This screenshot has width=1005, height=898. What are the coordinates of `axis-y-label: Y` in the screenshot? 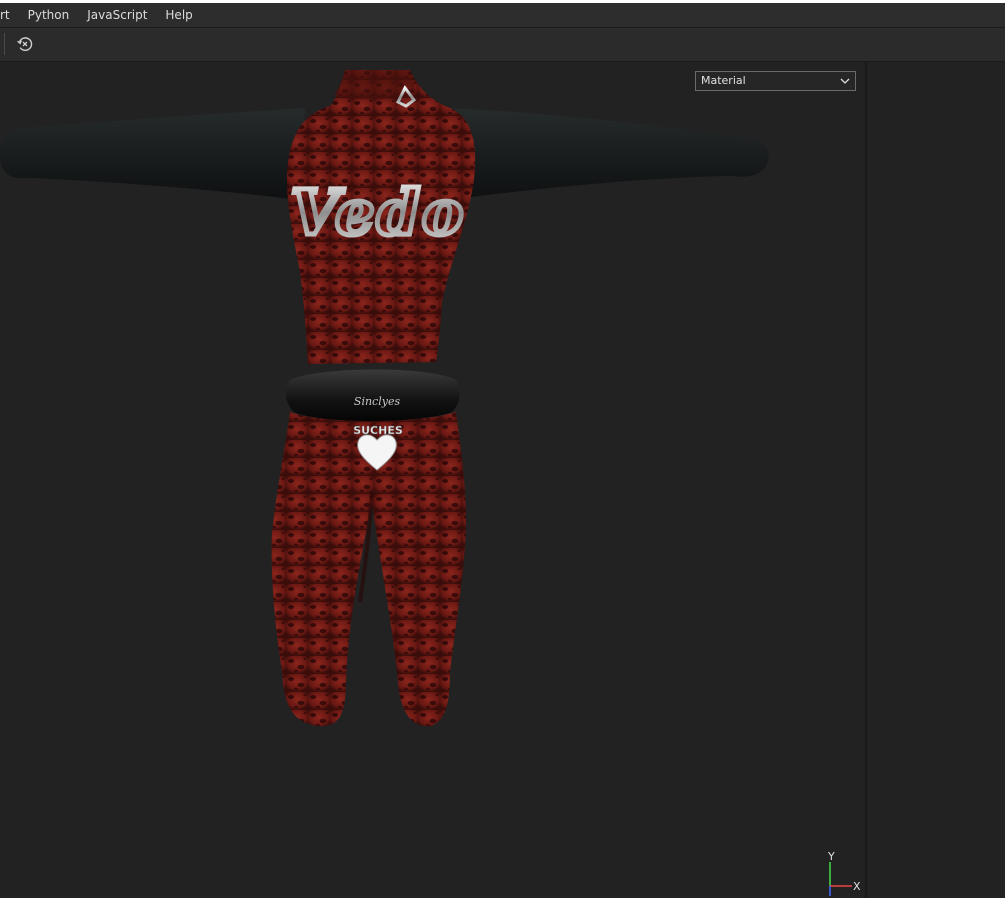 It's located at (831, 856).